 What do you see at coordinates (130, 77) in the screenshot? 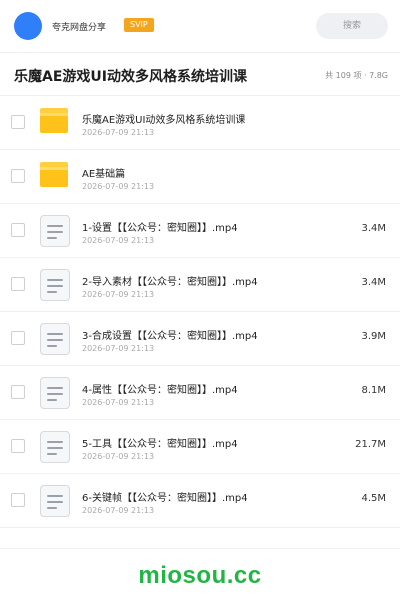
I see `page-title: 乐魔AE游戏UI动效多风格系统培训课` at bounding box center [130, 77].